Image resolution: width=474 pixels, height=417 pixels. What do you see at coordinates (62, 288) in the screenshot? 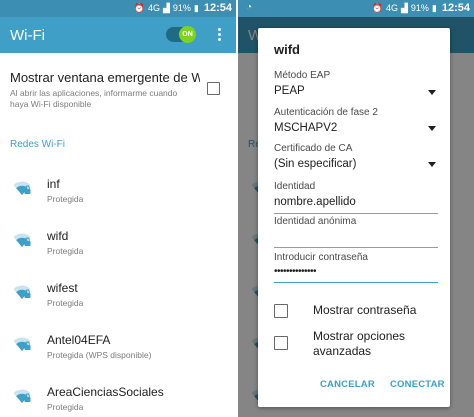
I see `wifi-network-name: wifest` at bounding box center [62, 288].